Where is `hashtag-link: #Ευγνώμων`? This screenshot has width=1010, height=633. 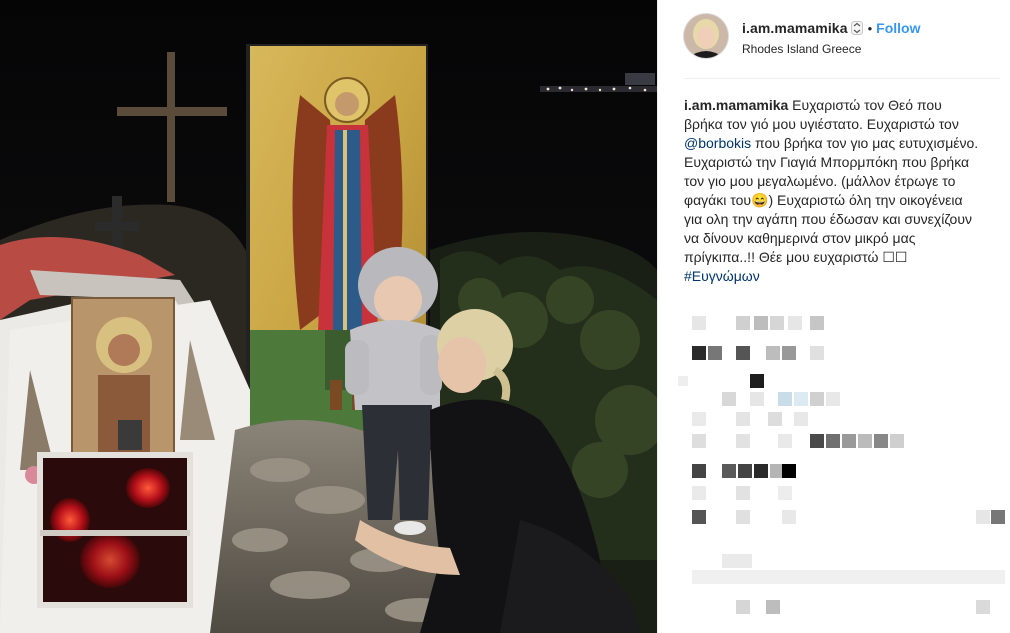 hashtag-link: #Ευγνώμων is located at coordinates (722, 276).